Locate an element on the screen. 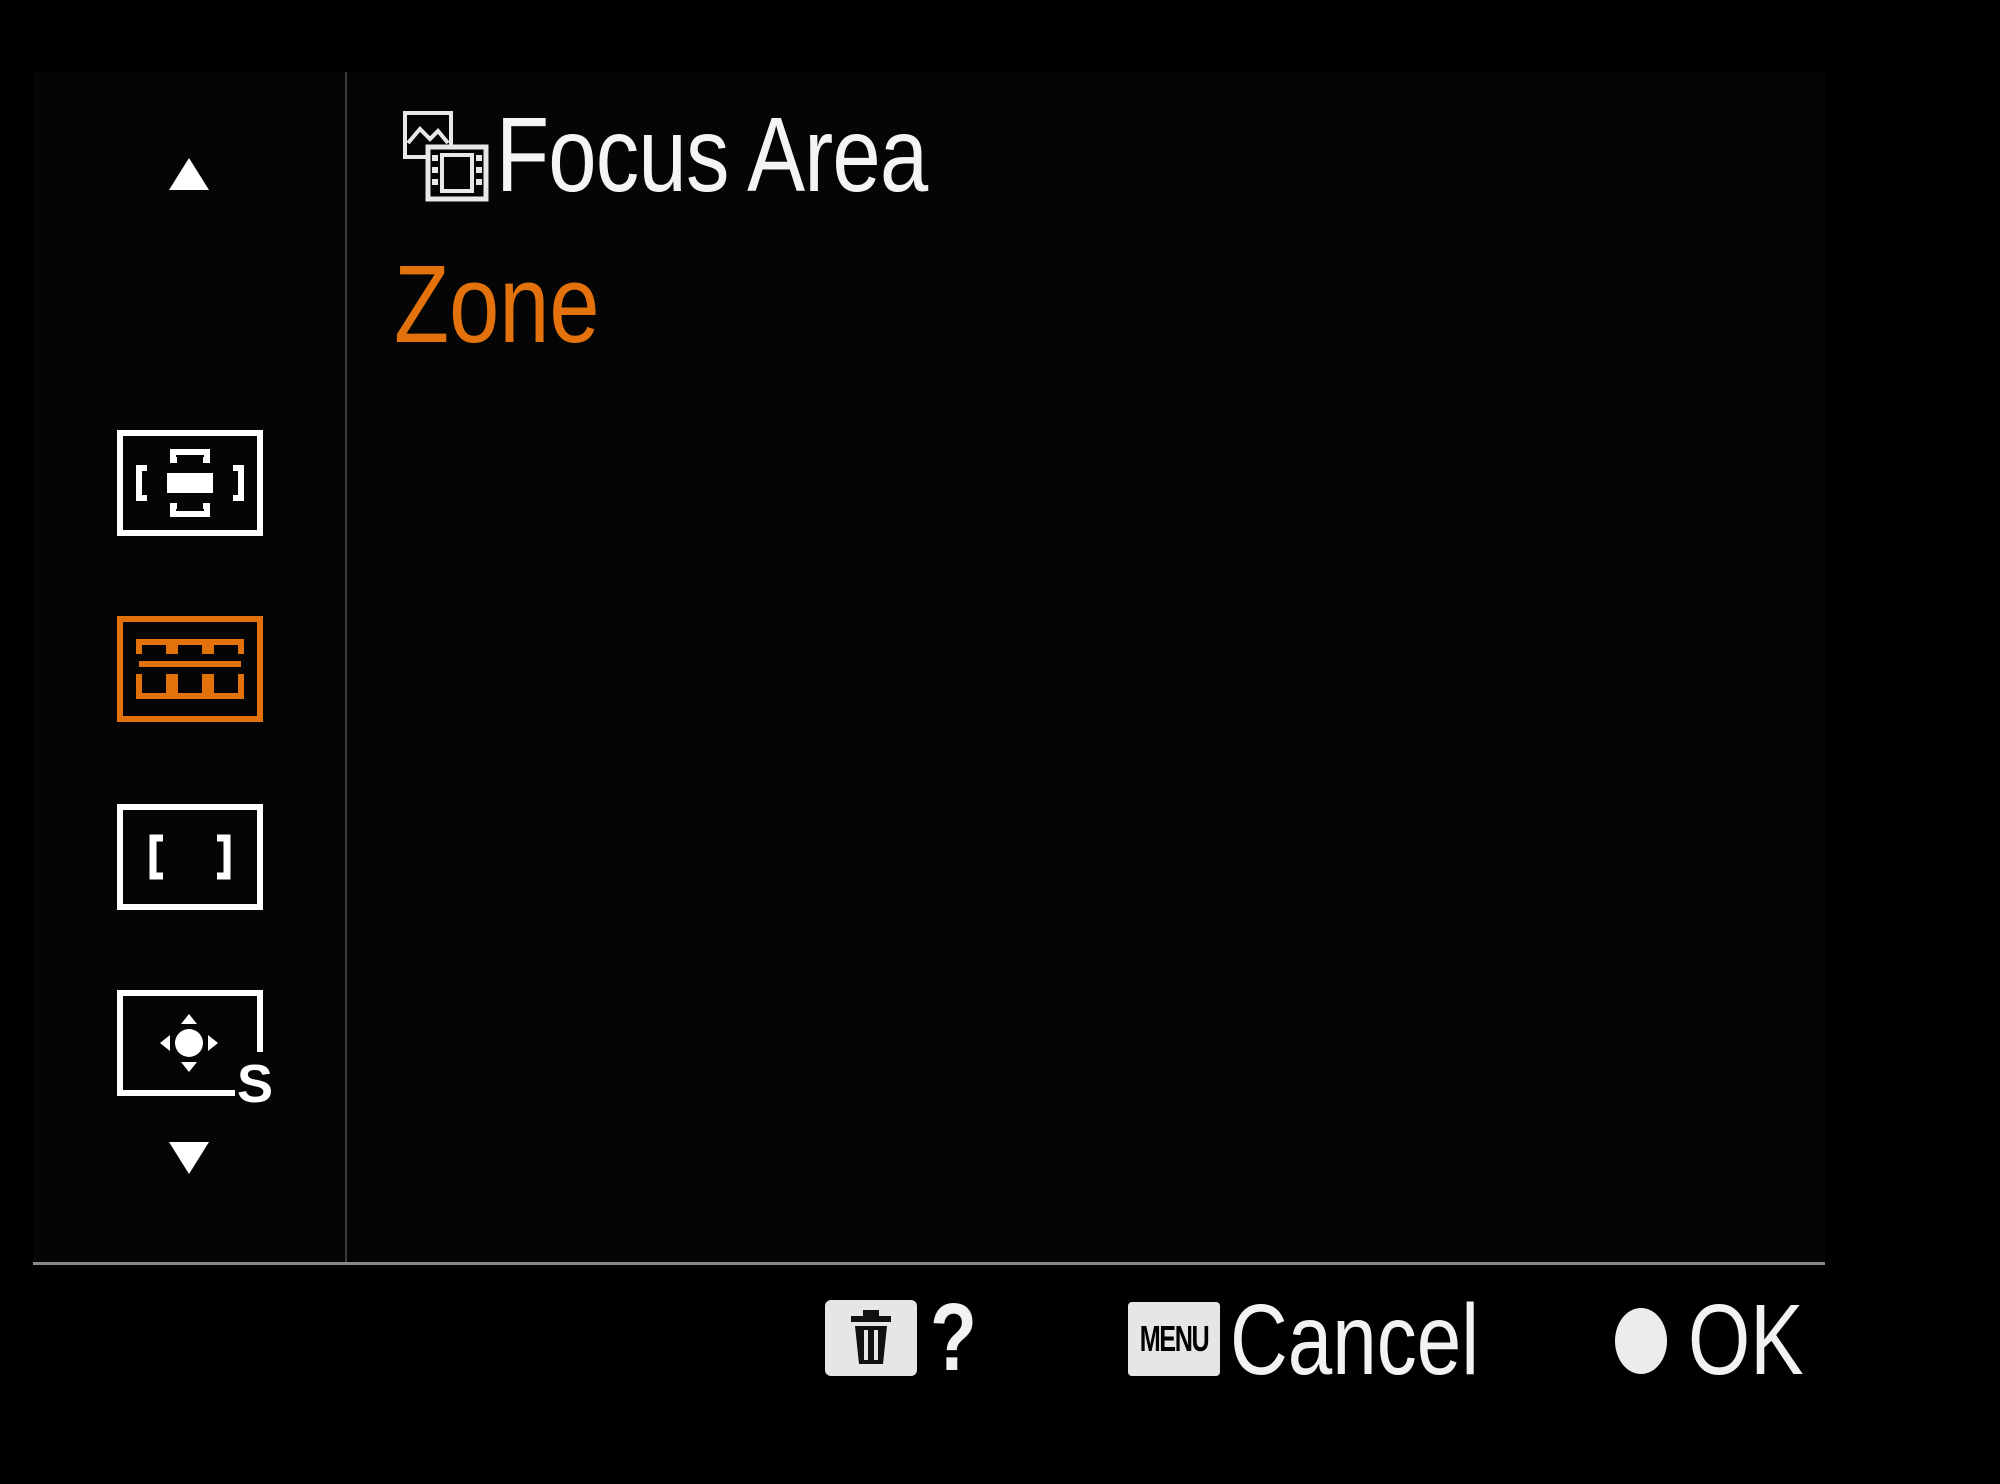  trash-icon is located at coordinates (871, 1337).